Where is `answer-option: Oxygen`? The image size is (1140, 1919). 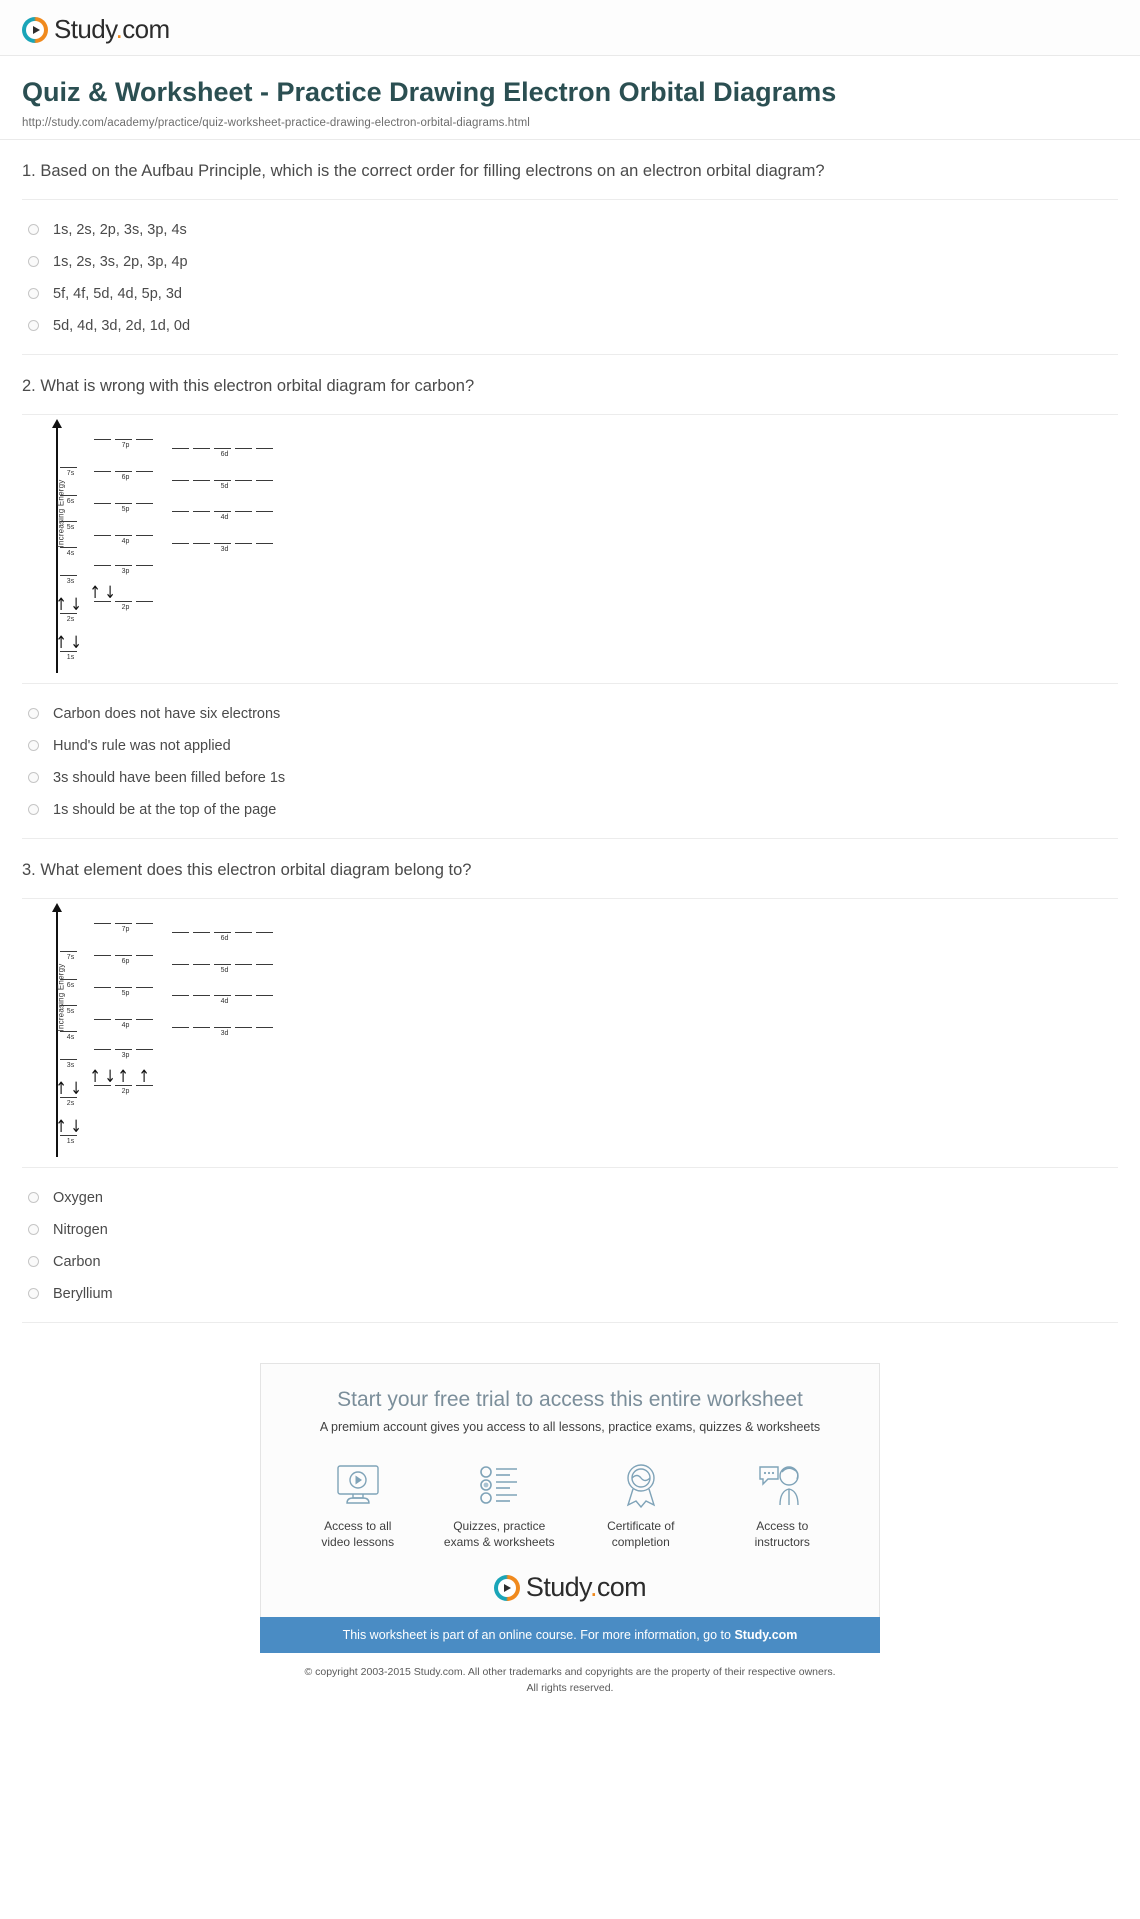
answer-option: Oxygen is located at coordinates (570, 1198).